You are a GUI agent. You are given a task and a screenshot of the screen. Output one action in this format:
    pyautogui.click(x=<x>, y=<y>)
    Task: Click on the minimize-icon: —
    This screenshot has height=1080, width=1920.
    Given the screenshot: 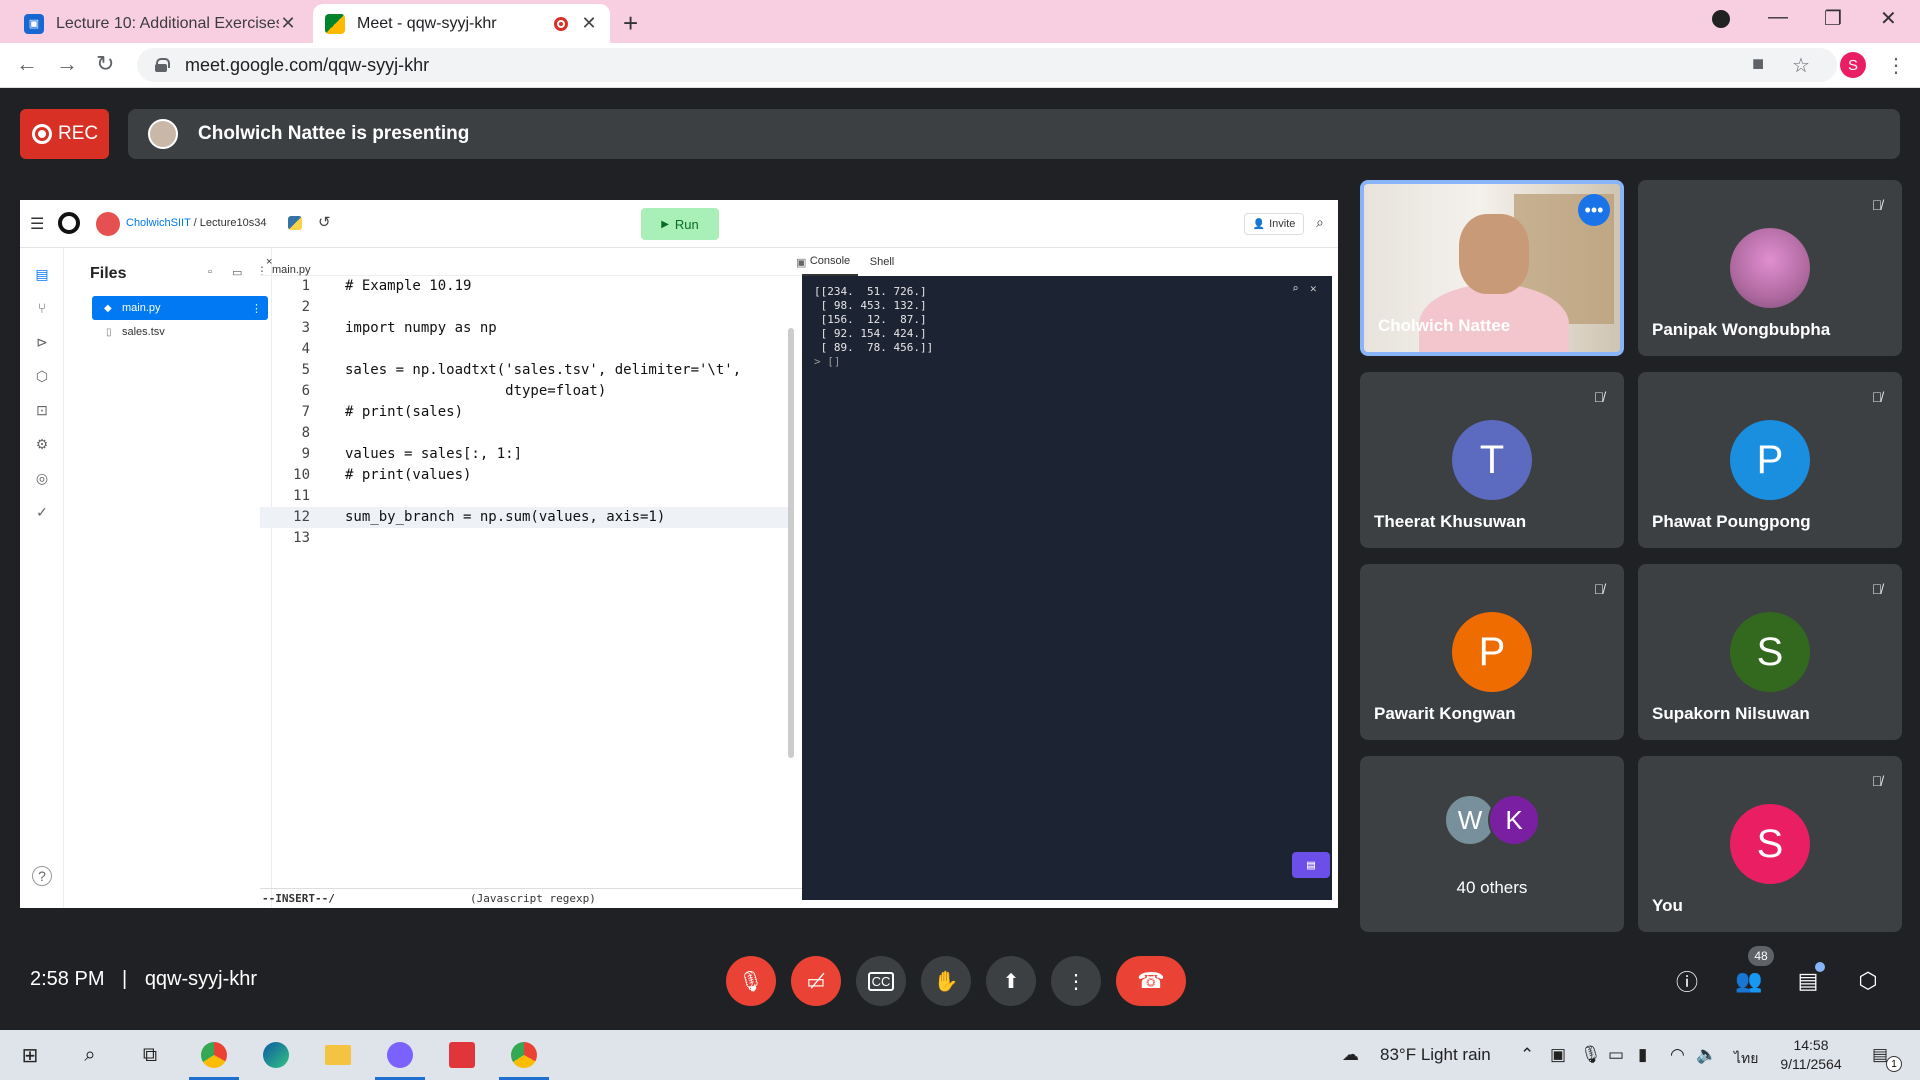 What is the action you would take?
    pyautogui.click(x=1778, y=17)
    